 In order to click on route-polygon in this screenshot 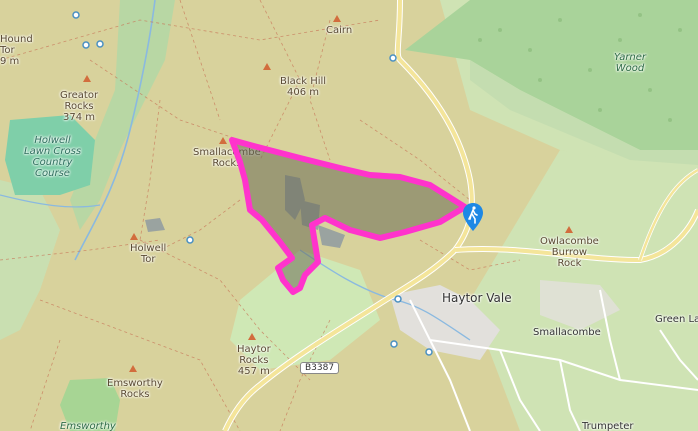, I will do `click(348, 216)`.